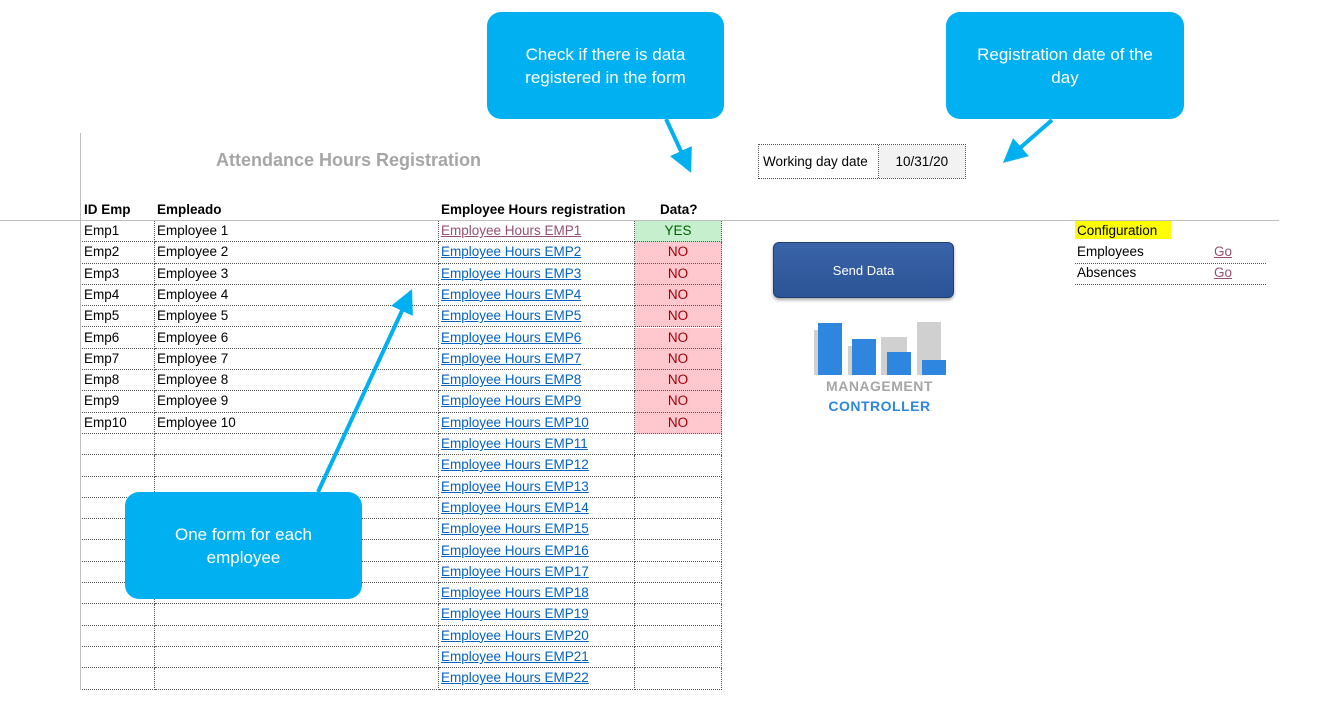  I want to click on header-id: ID Emp, so click(107, 209).